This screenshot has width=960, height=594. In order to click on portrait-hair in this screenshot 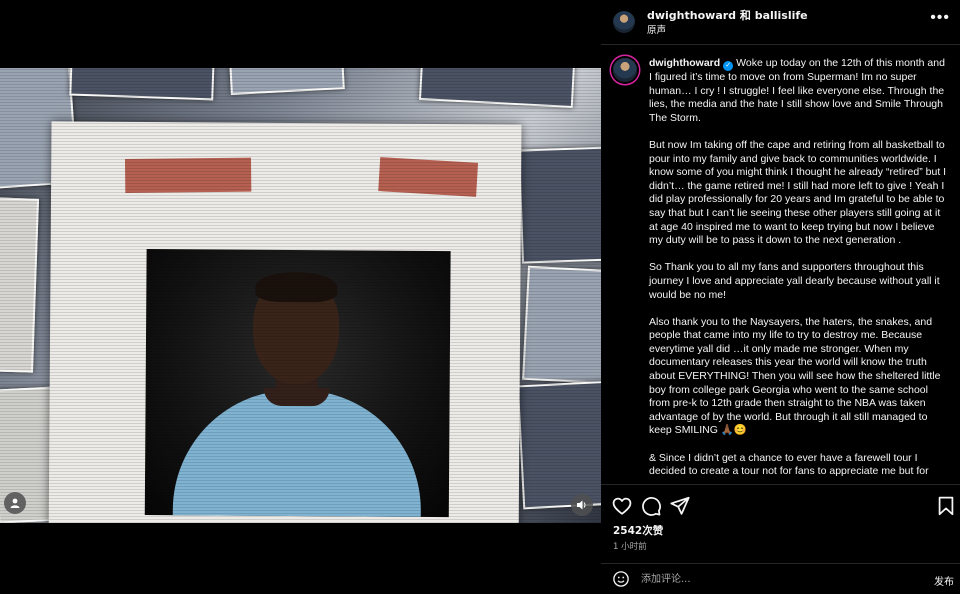, I will do `click(296, 287)`.